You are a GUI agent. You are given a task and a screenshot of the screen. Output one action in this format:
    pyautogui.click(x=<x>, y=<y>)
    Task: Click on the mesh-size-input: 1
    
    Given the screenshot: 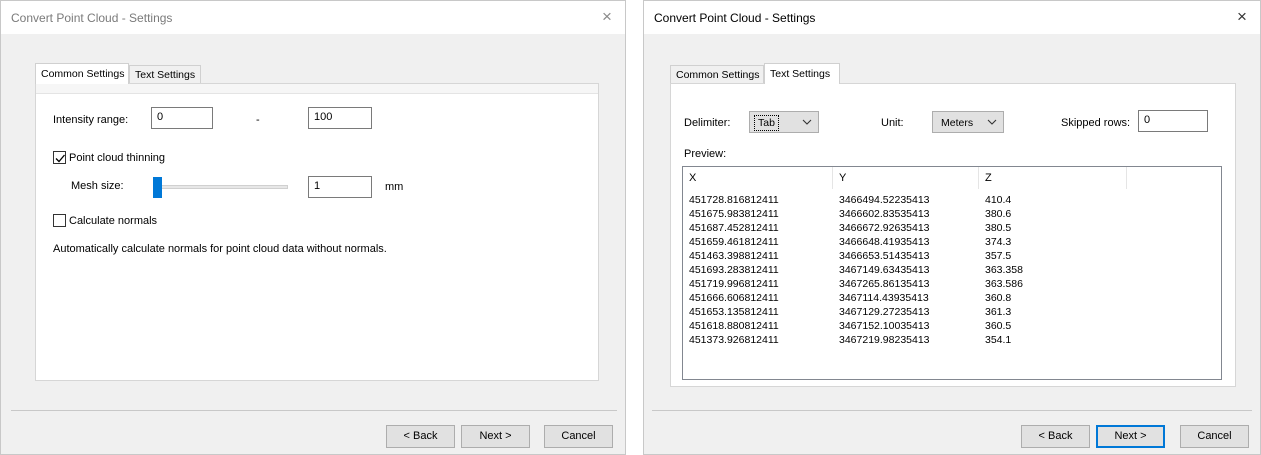 What is the action you would take?
    pyautogui.click(x=340, y=187)
    